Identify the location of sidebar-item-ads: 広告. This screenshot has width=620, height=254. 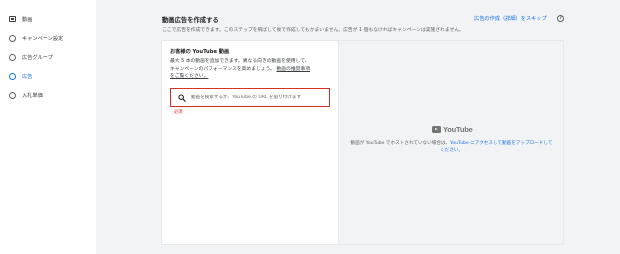
(20, 76).